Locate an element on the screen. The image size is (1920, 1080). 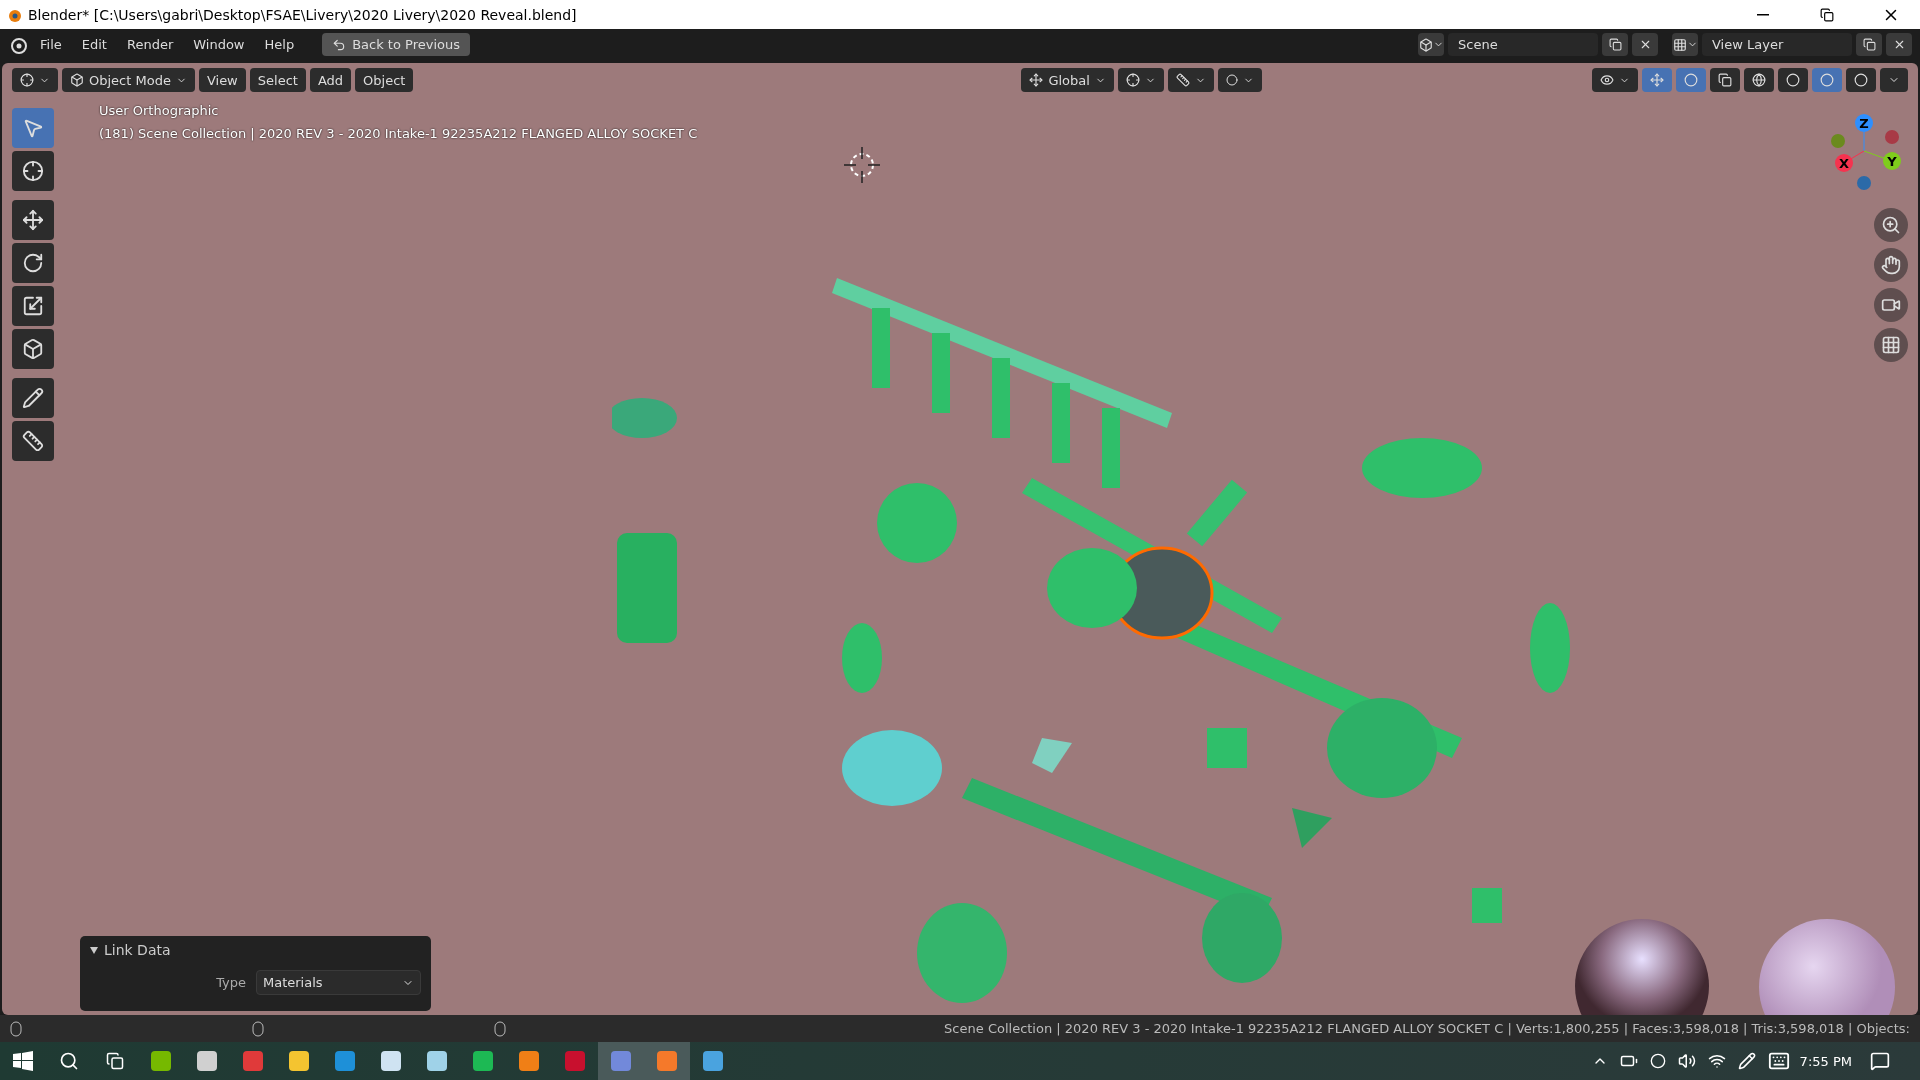
hand-icon is located at coordinates (1891, 265).